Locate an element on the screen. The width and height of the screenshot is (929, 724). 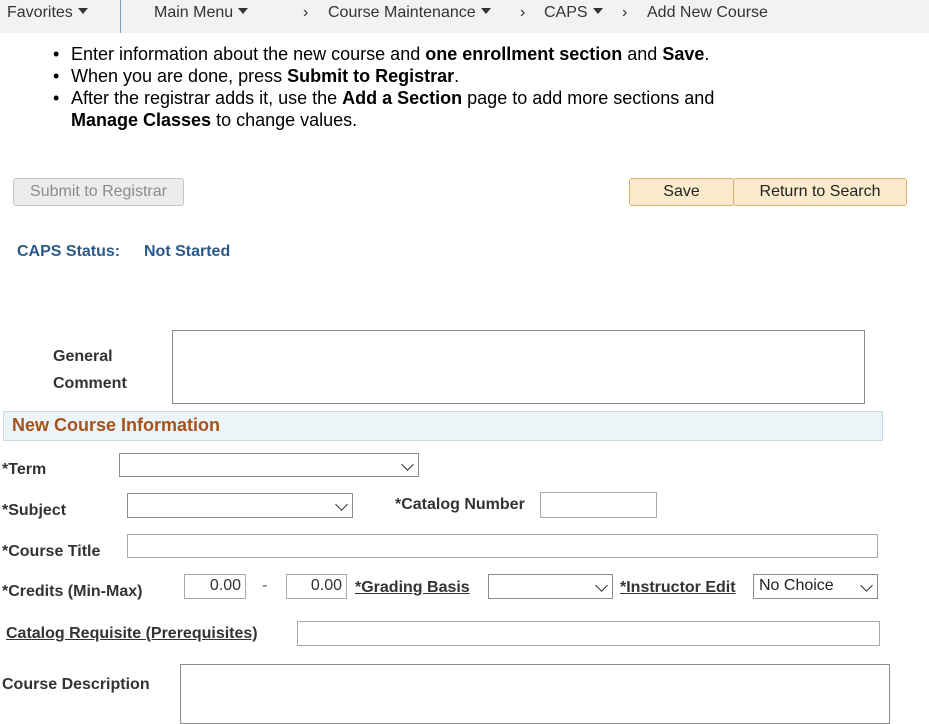
term-select is located at coordinates (269, 465).